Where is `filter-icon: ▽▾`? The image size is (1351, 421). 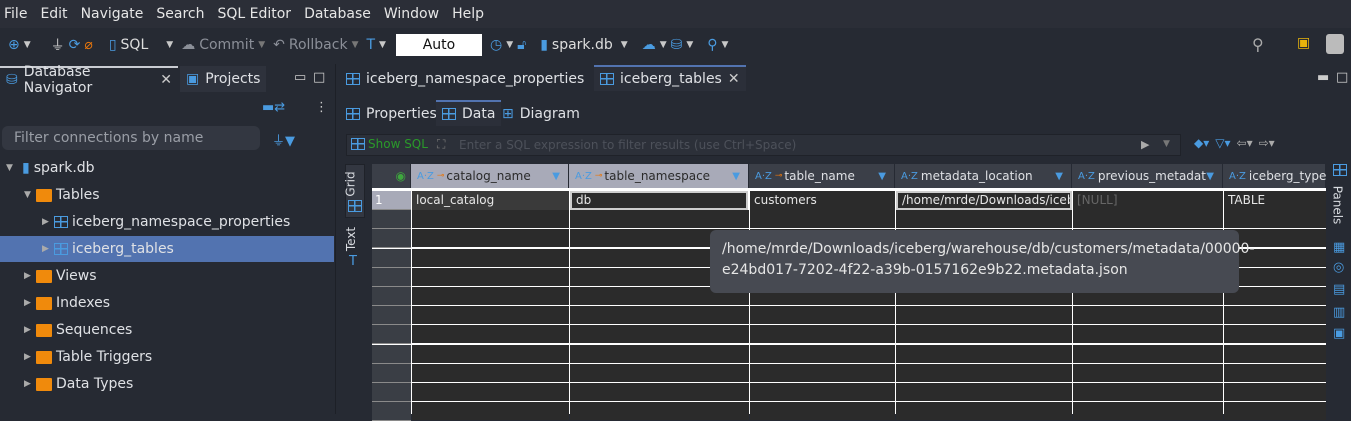 filter-icon: ▽▾ is located at coordinates (1222, 143).